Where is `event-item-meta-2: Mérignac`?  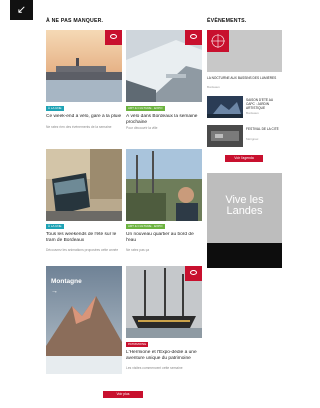 event-item-meta-2: Mérignac is located at coordinates (252, 139).